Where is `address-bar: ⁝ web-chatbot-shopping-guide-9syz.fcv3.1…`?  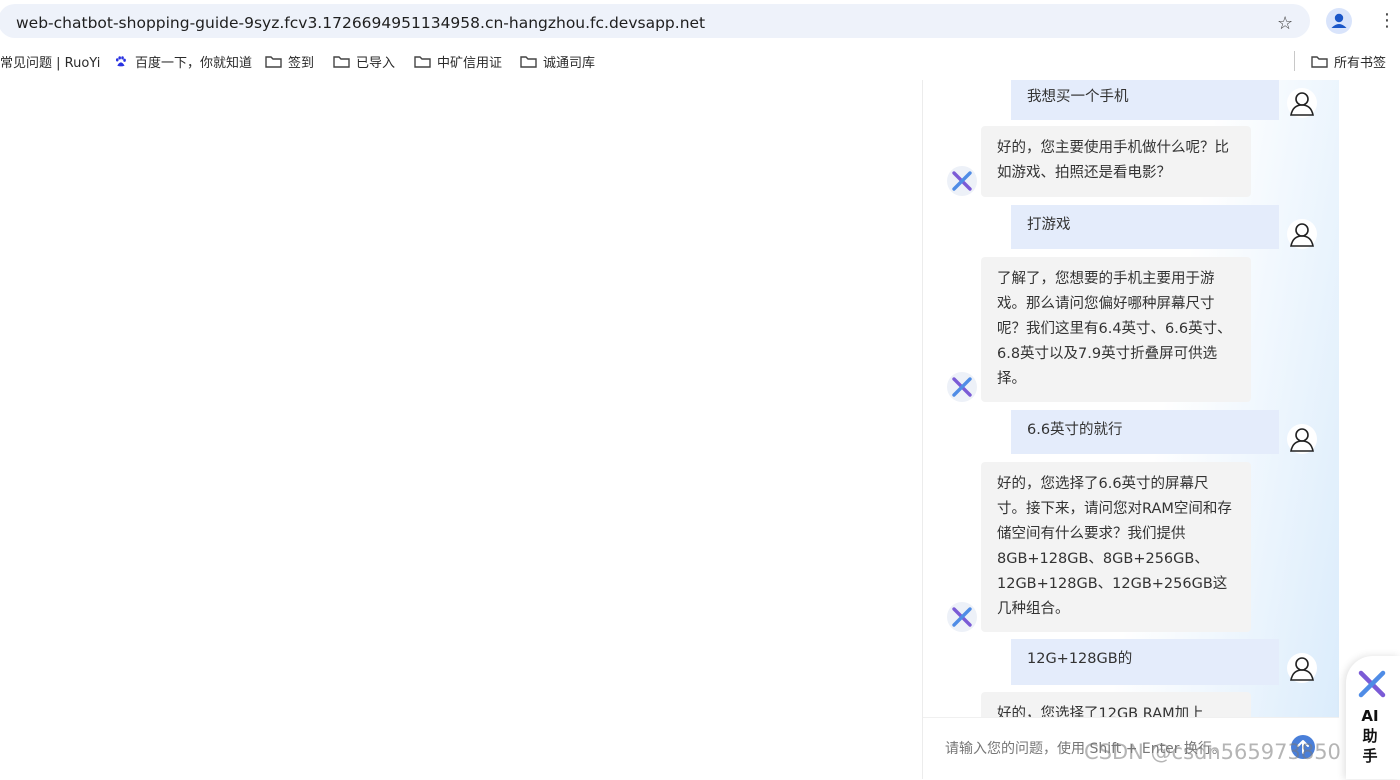
address-bar: ⁝ web-chatbot-shopping-guide-9syz.fcv3.1… is located at coordinates (655, 21).